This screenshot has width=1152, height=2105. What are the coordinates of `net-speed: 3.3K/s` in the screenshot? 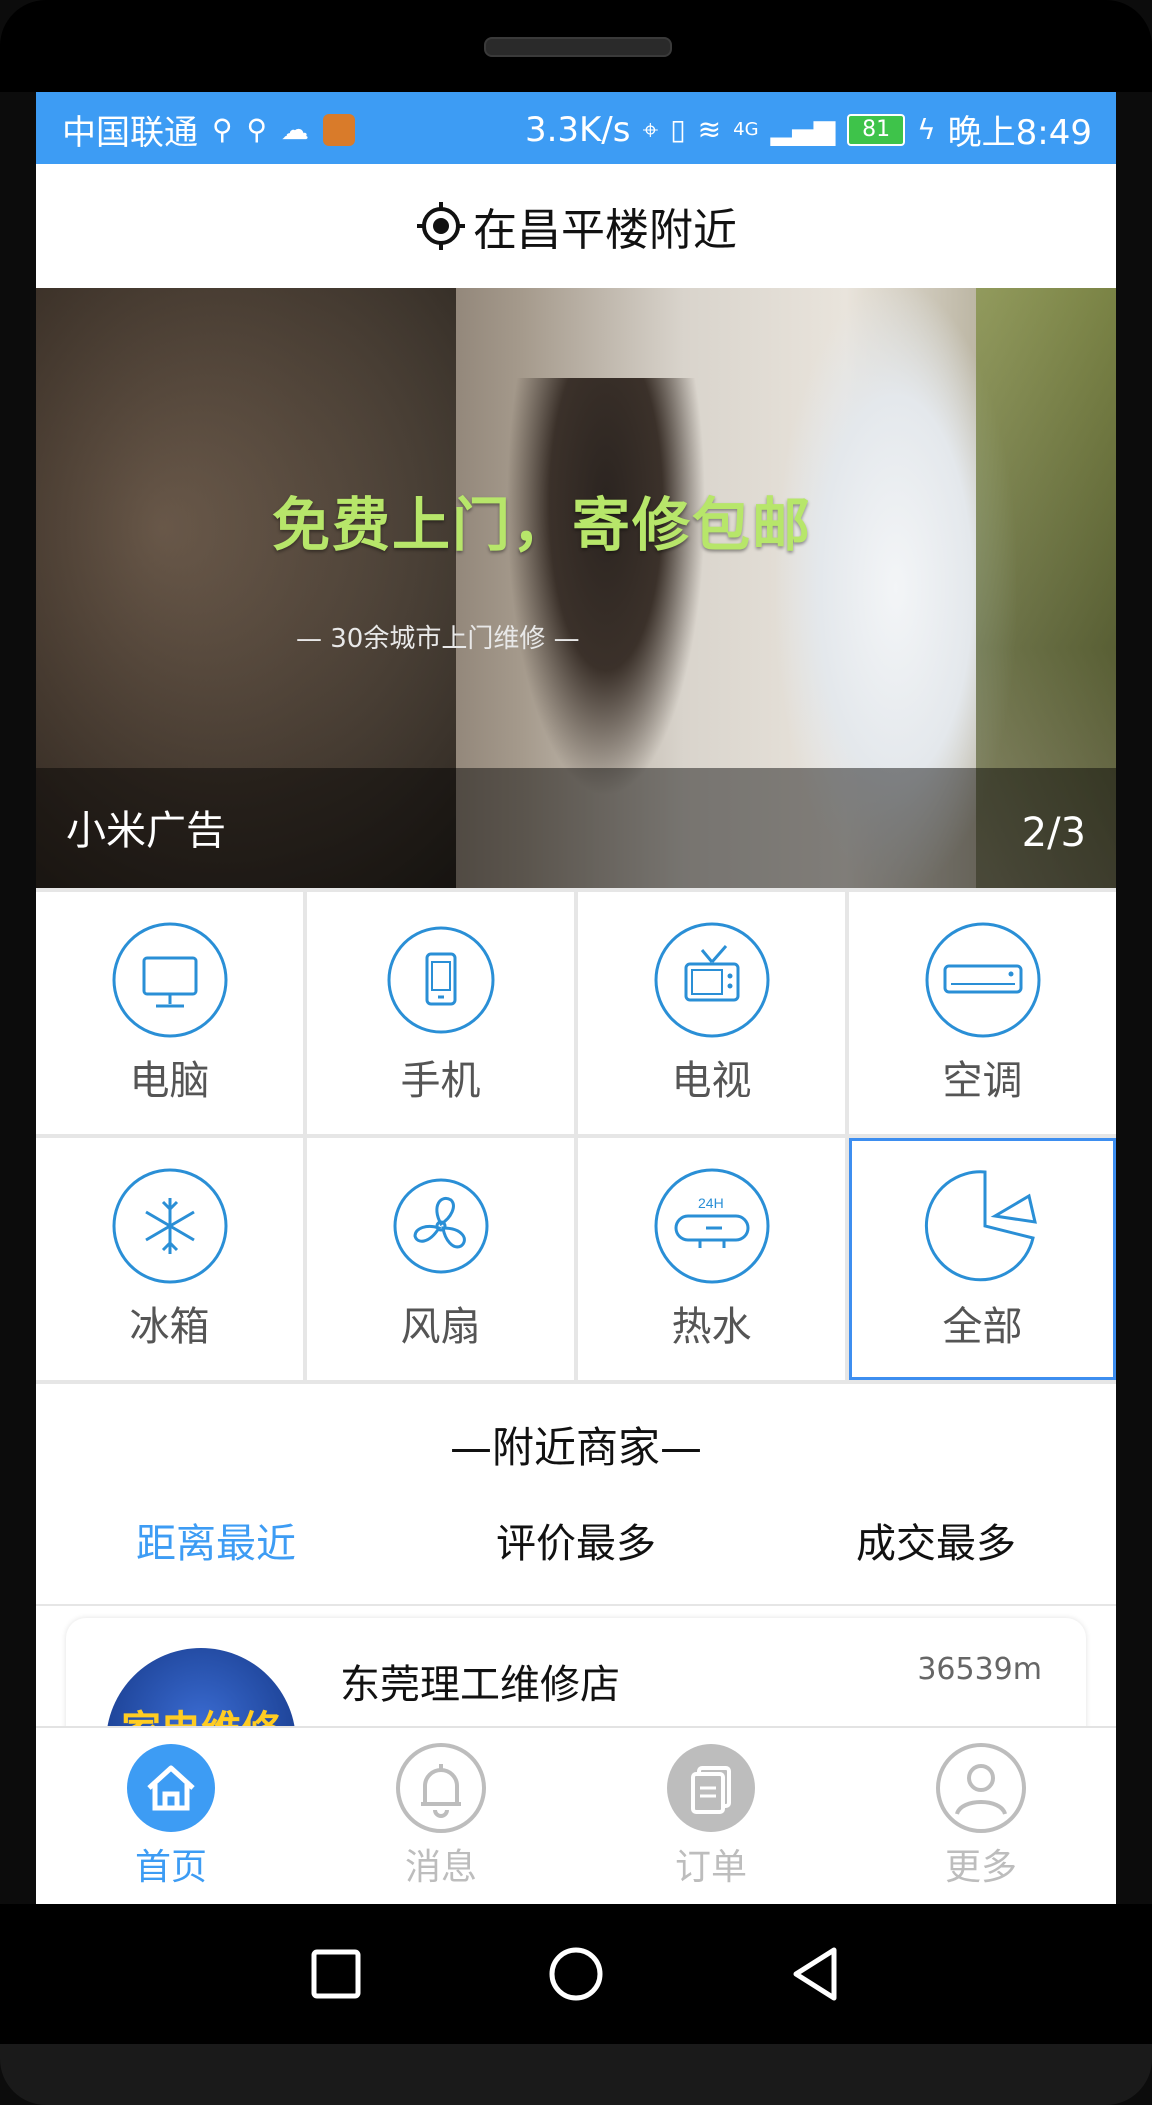 It's located at (577, 129).